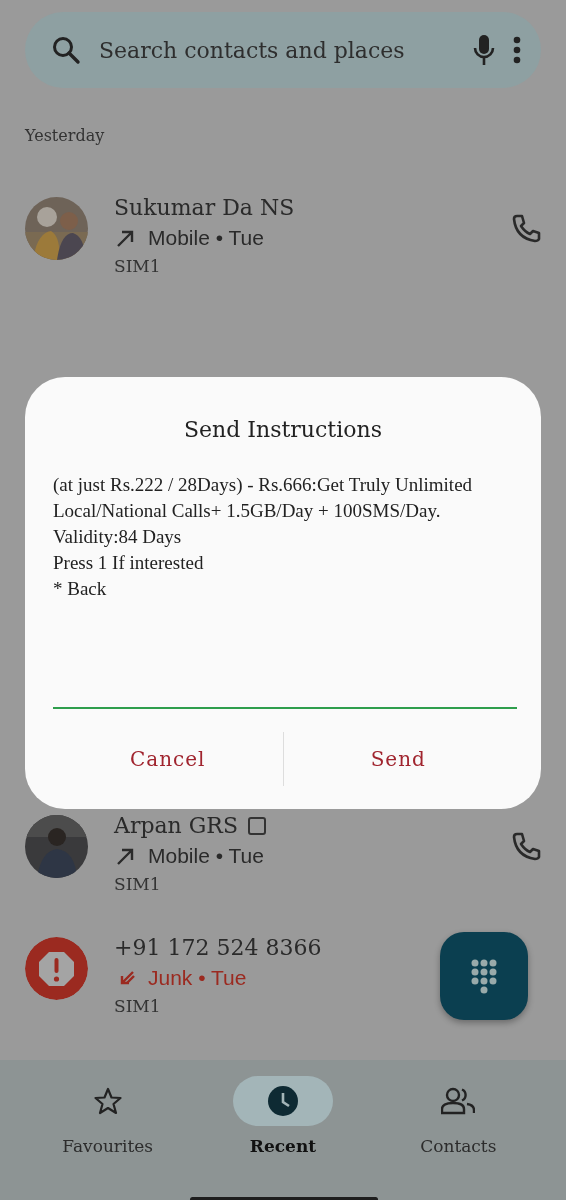  What do you see at coordinates (517, 50) in the screenshot?
I see `more-options-icon` at bounding box center [517, 50].